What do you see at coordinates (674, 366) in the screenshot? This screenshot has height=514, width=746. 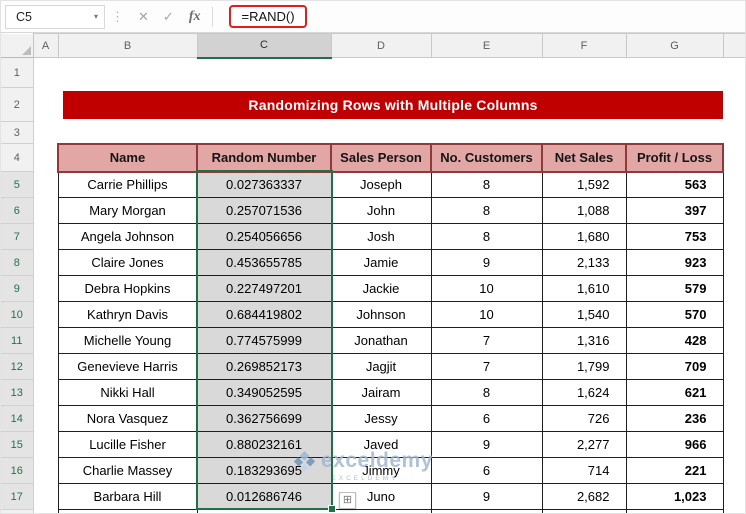 I see `cell-G12: 709` at bounding box center [674, 366].